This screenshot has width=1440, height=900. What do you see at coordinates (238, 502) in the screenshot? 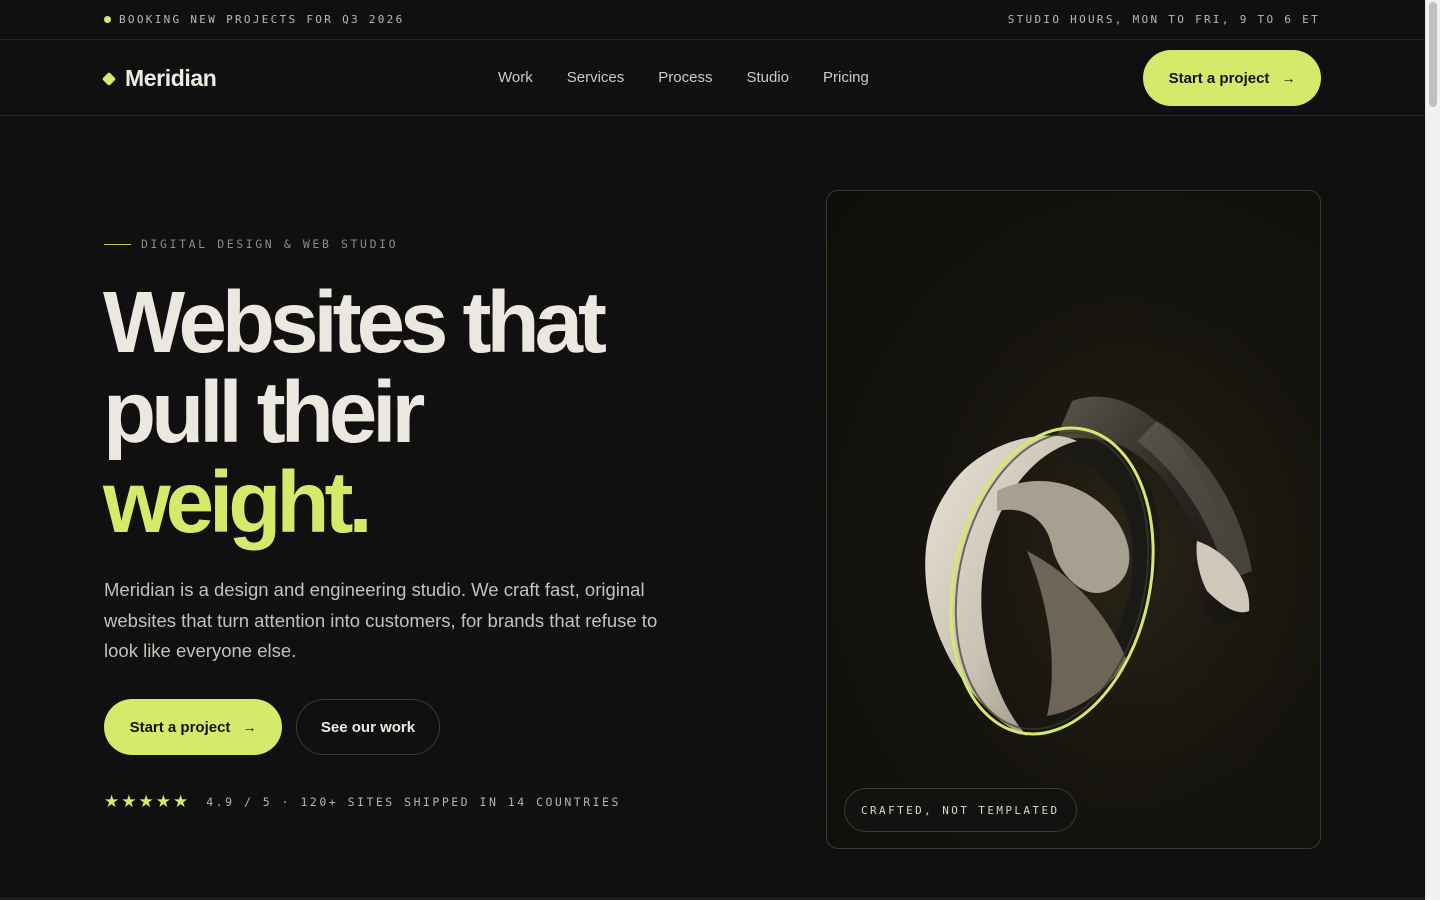
I see `headline-accent: weight.` at bounding box center [238, 502].